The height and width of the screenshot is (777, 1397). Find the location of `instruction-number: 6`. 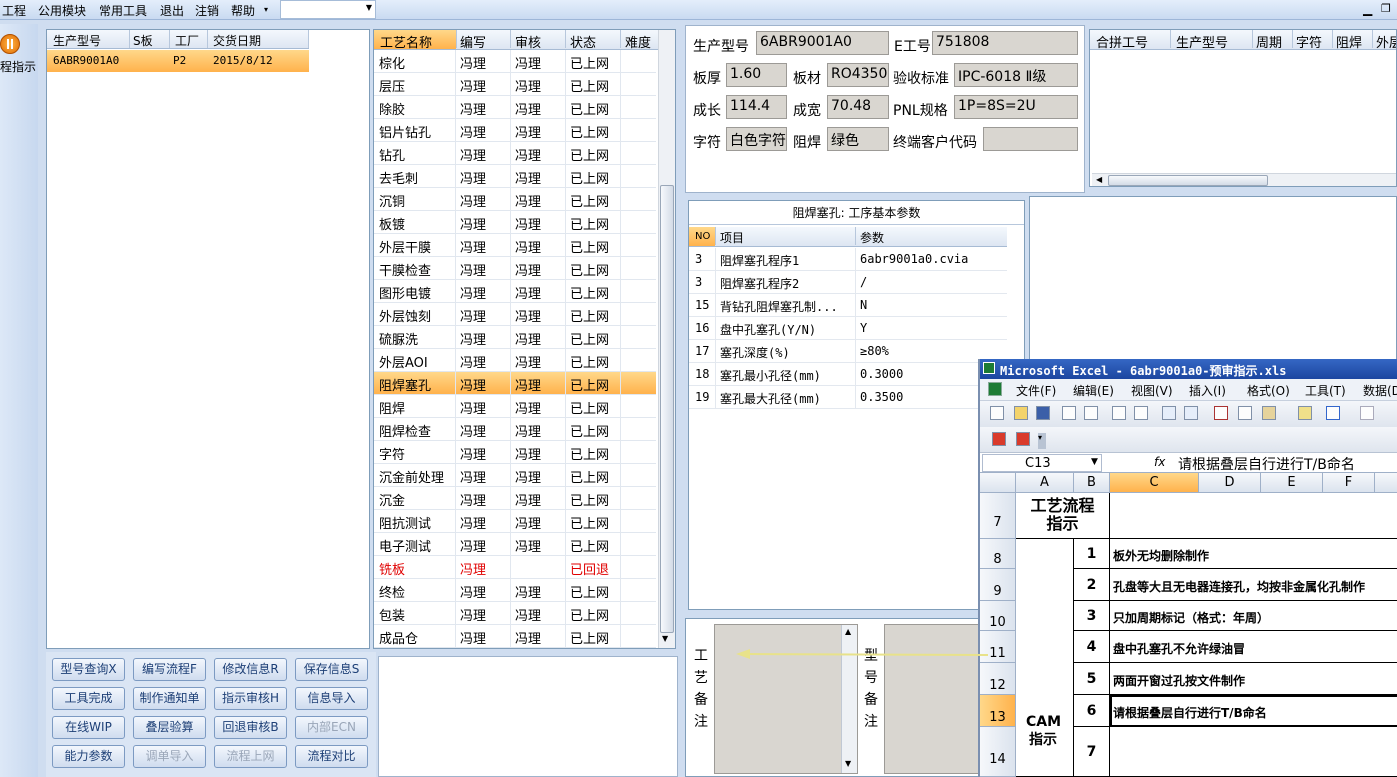

instruction-number: 6 is located at coordinates (1092, 711).